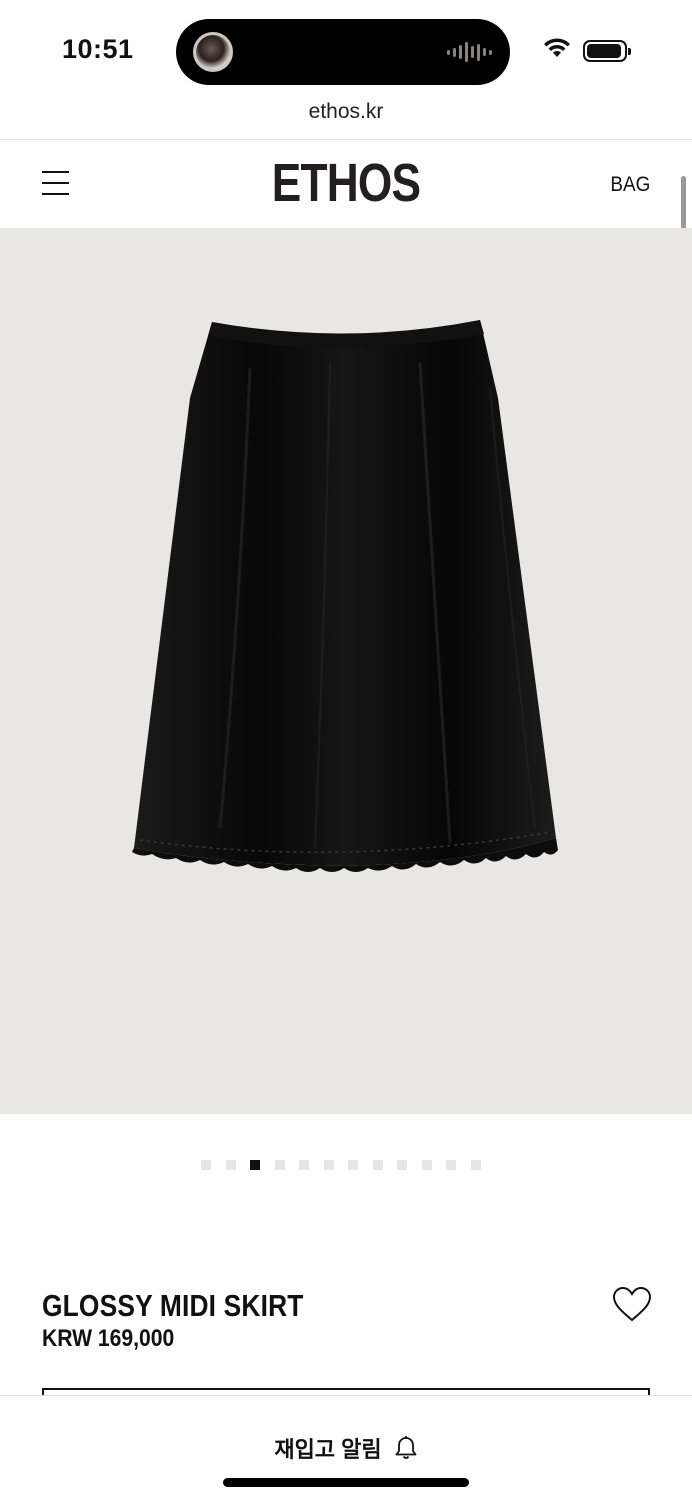 The width and height of the screenshot is (692, 1500). What do you see at coordinates (632, 1305) in the screenshot?
I see `heart-outline-icon` at bounding box center [632, 1305].